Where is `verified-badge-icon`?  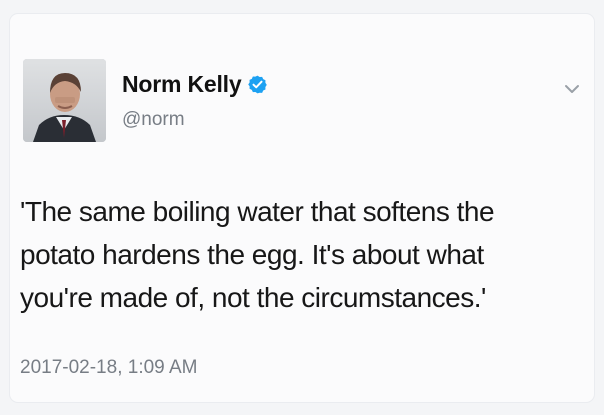 verified-badge-icon is located at coordinates (258, 84).